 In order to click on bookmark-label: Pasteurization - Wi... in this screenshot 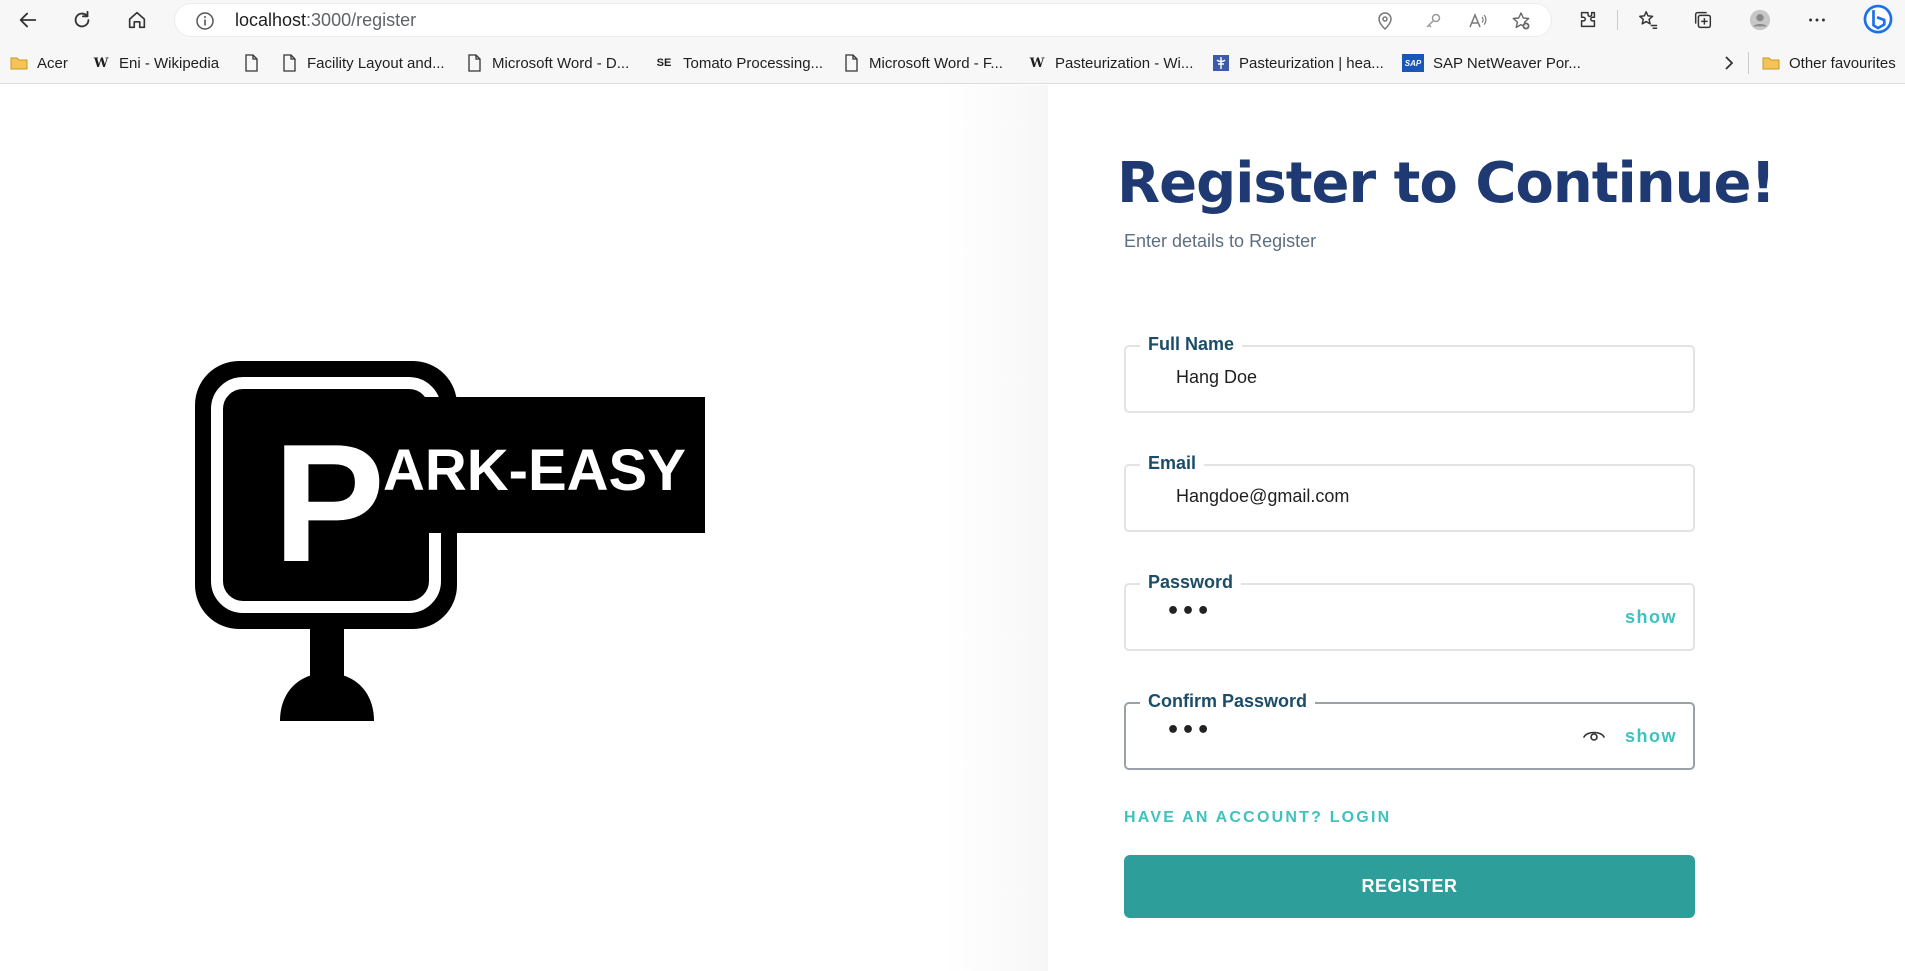, I will do `click(1124, 63)`.